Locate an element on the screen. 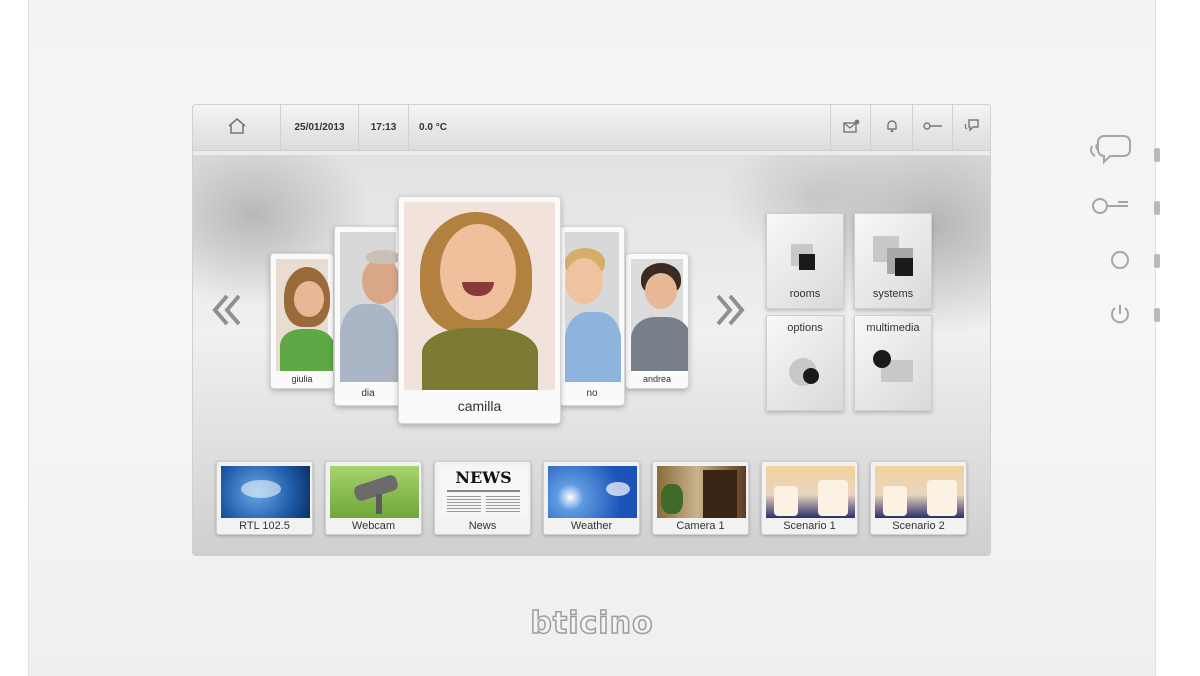 Image resolution: width=1200 pixels, height=676 pixels. menu-tile-rooms: rooms is located at coordinates (805, 261).